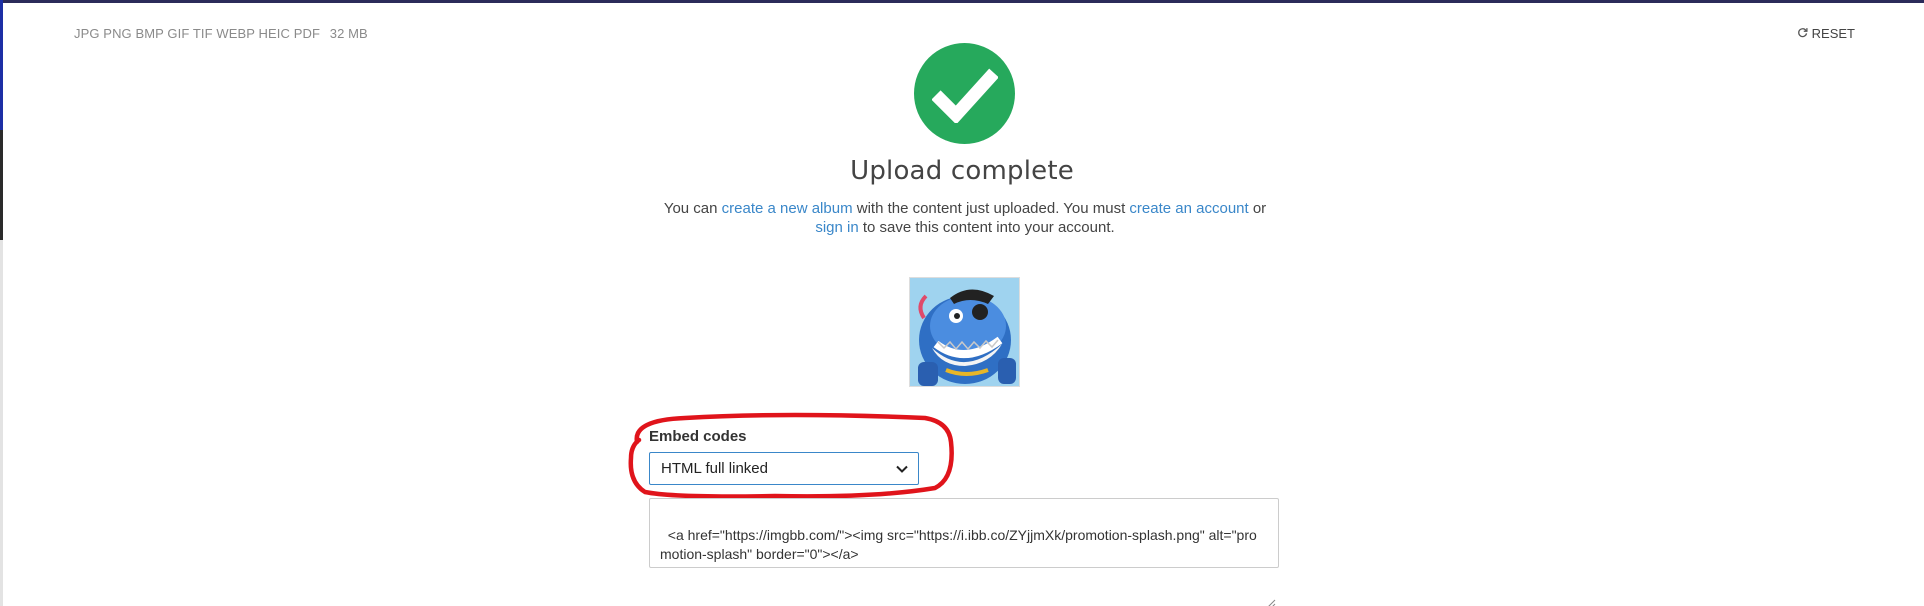 This screenshot has height=606, width=1924. Describe the element at coordinates (964, 93) in the screenshot. I see `success-check-icon` at that location.